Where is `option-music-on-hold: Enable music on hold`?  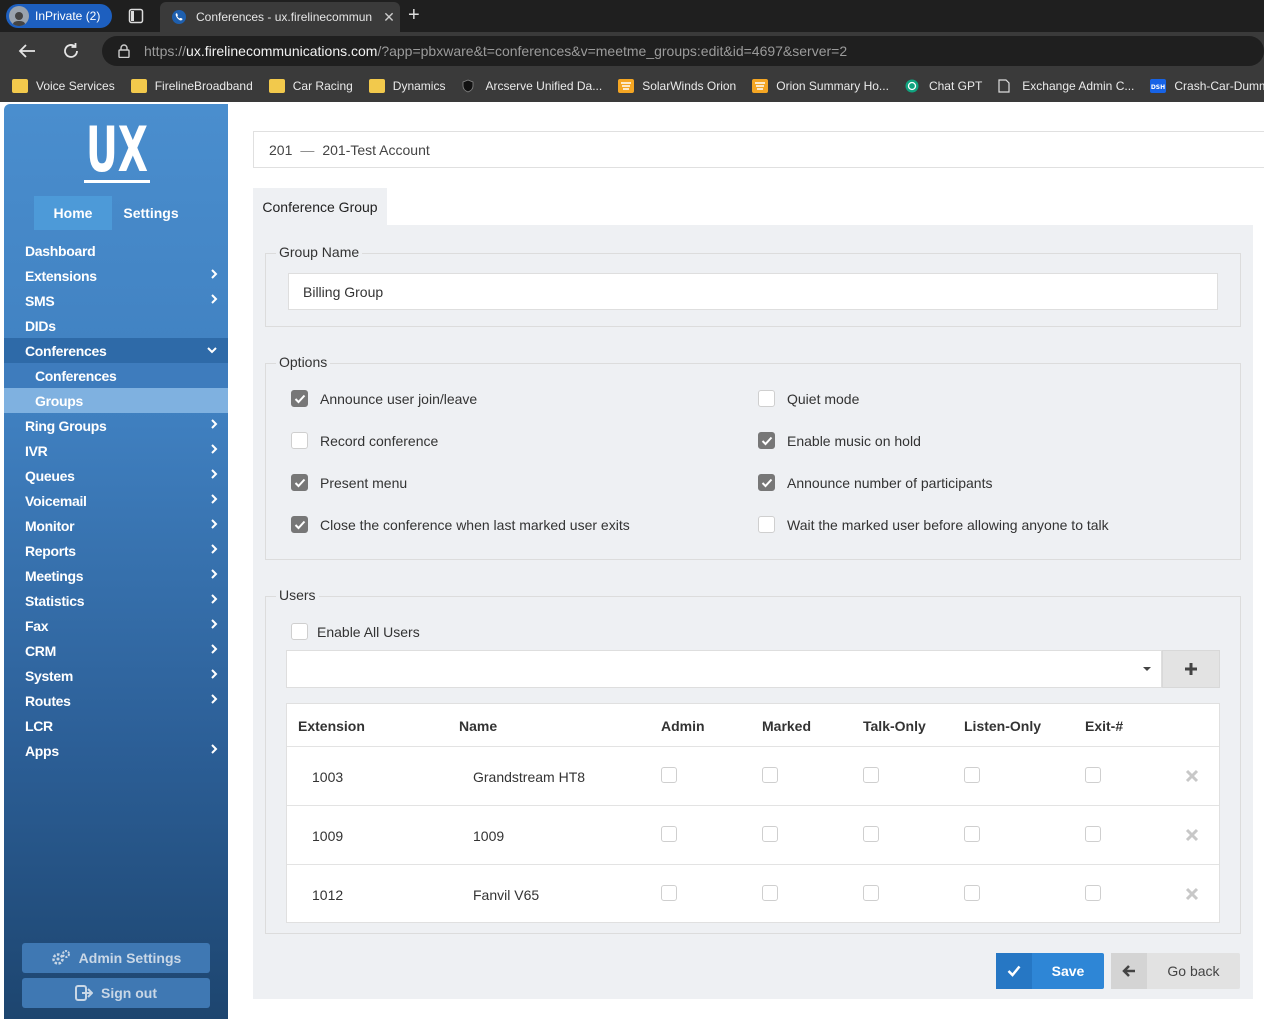
option-music-on-hold: Enable music on hold is located at coordinates (839, 440).